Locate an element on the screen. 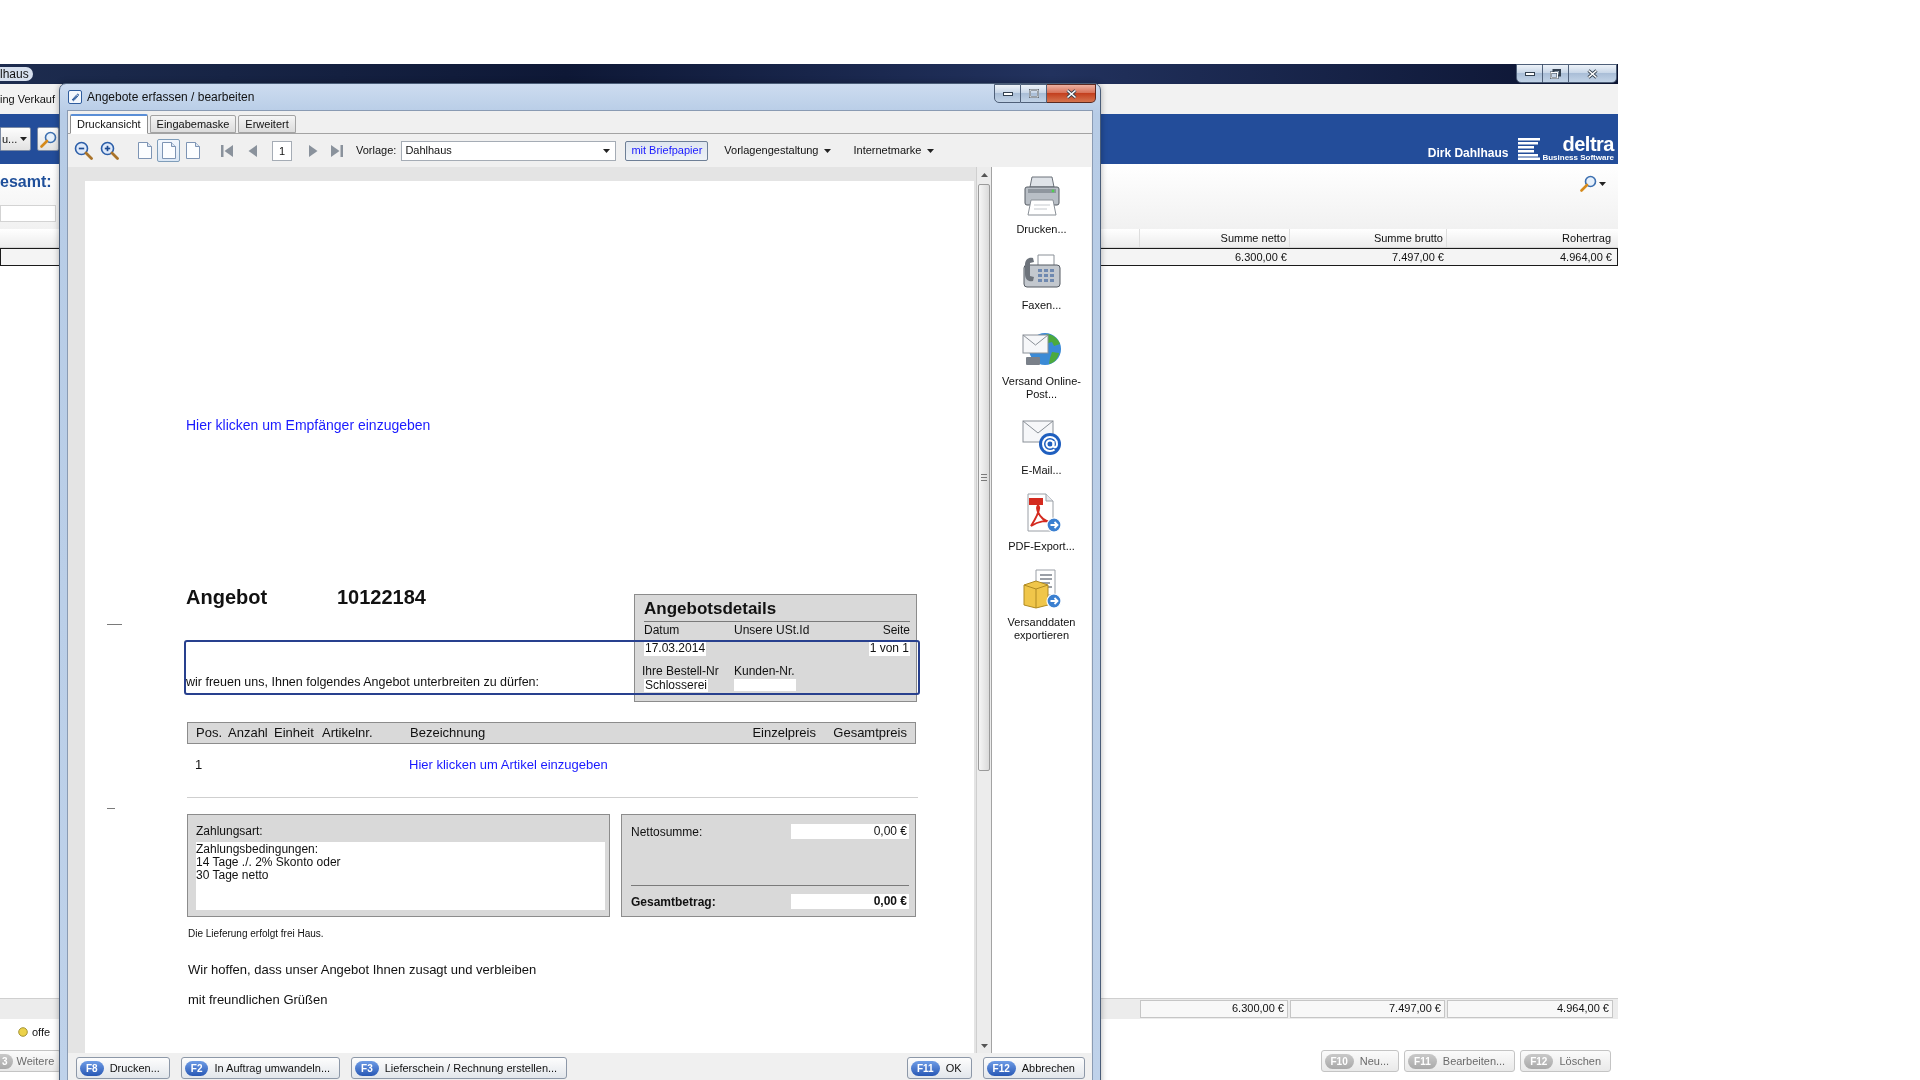 The width and height of the screenshot is (1920, 1080). next-page-icon is located at coordinates (313, 150).